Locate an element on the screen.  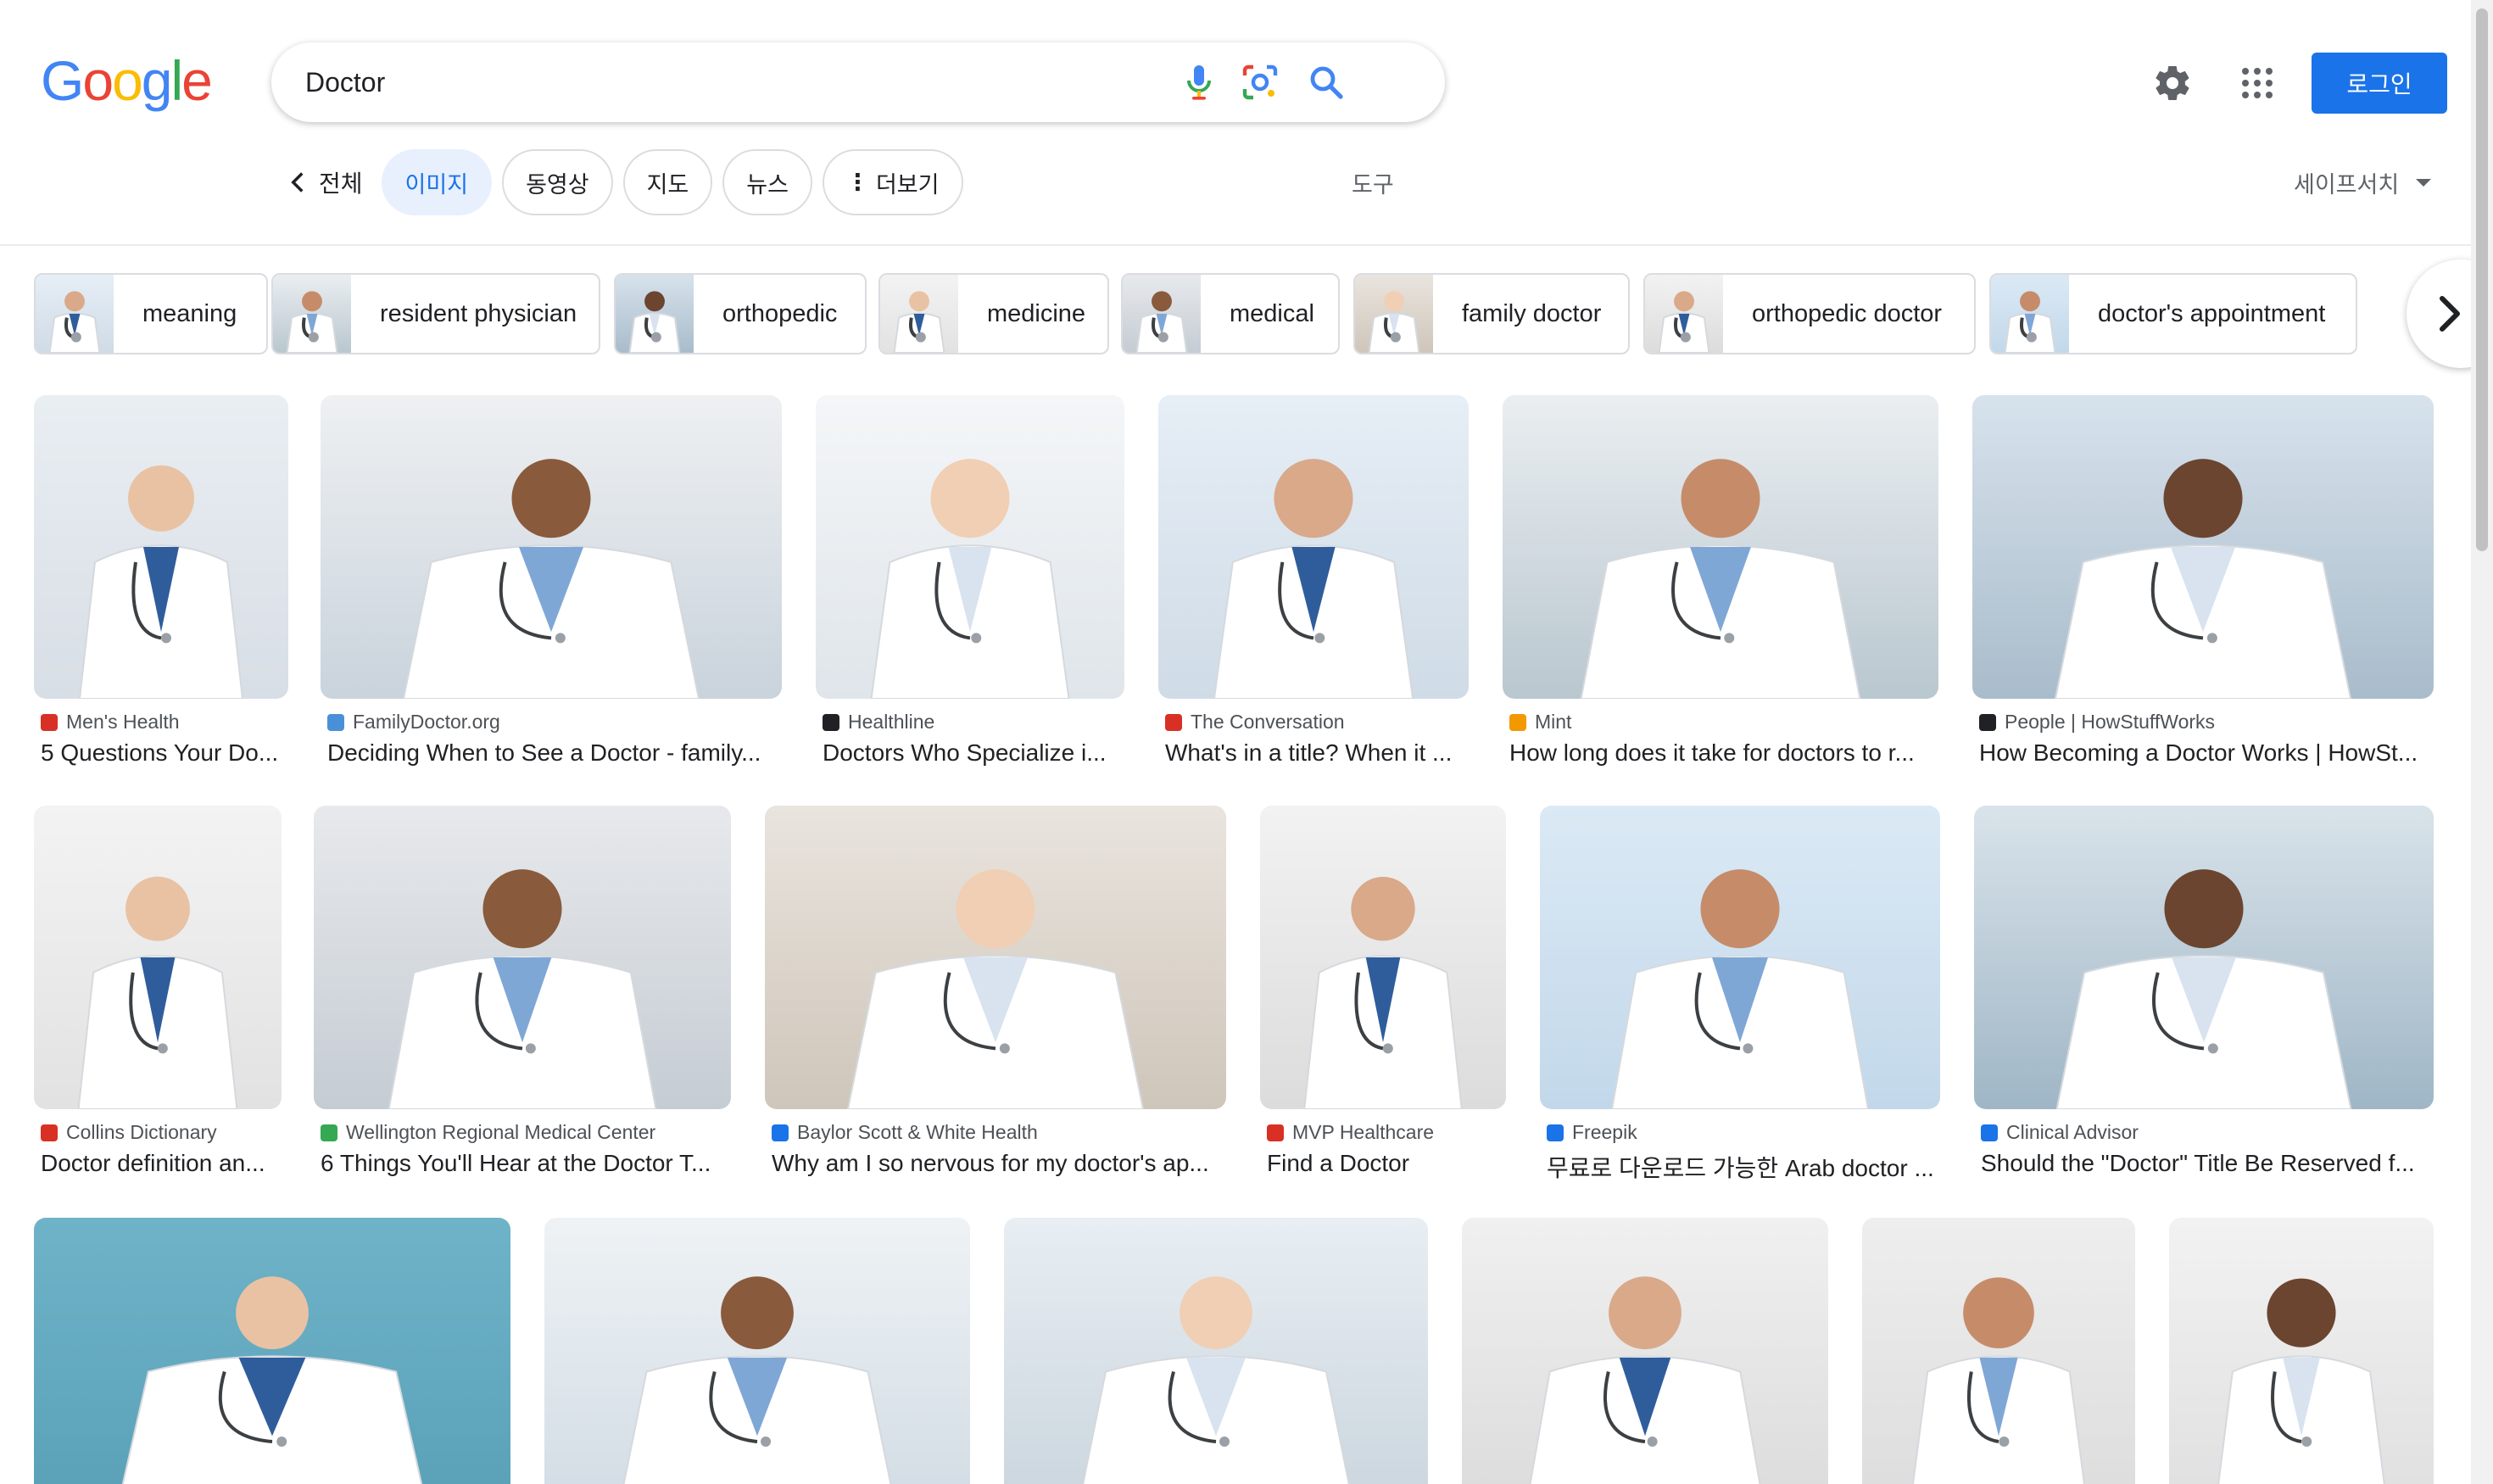
result-title: Find a Doctor is located at coordinates (1384, 1163).